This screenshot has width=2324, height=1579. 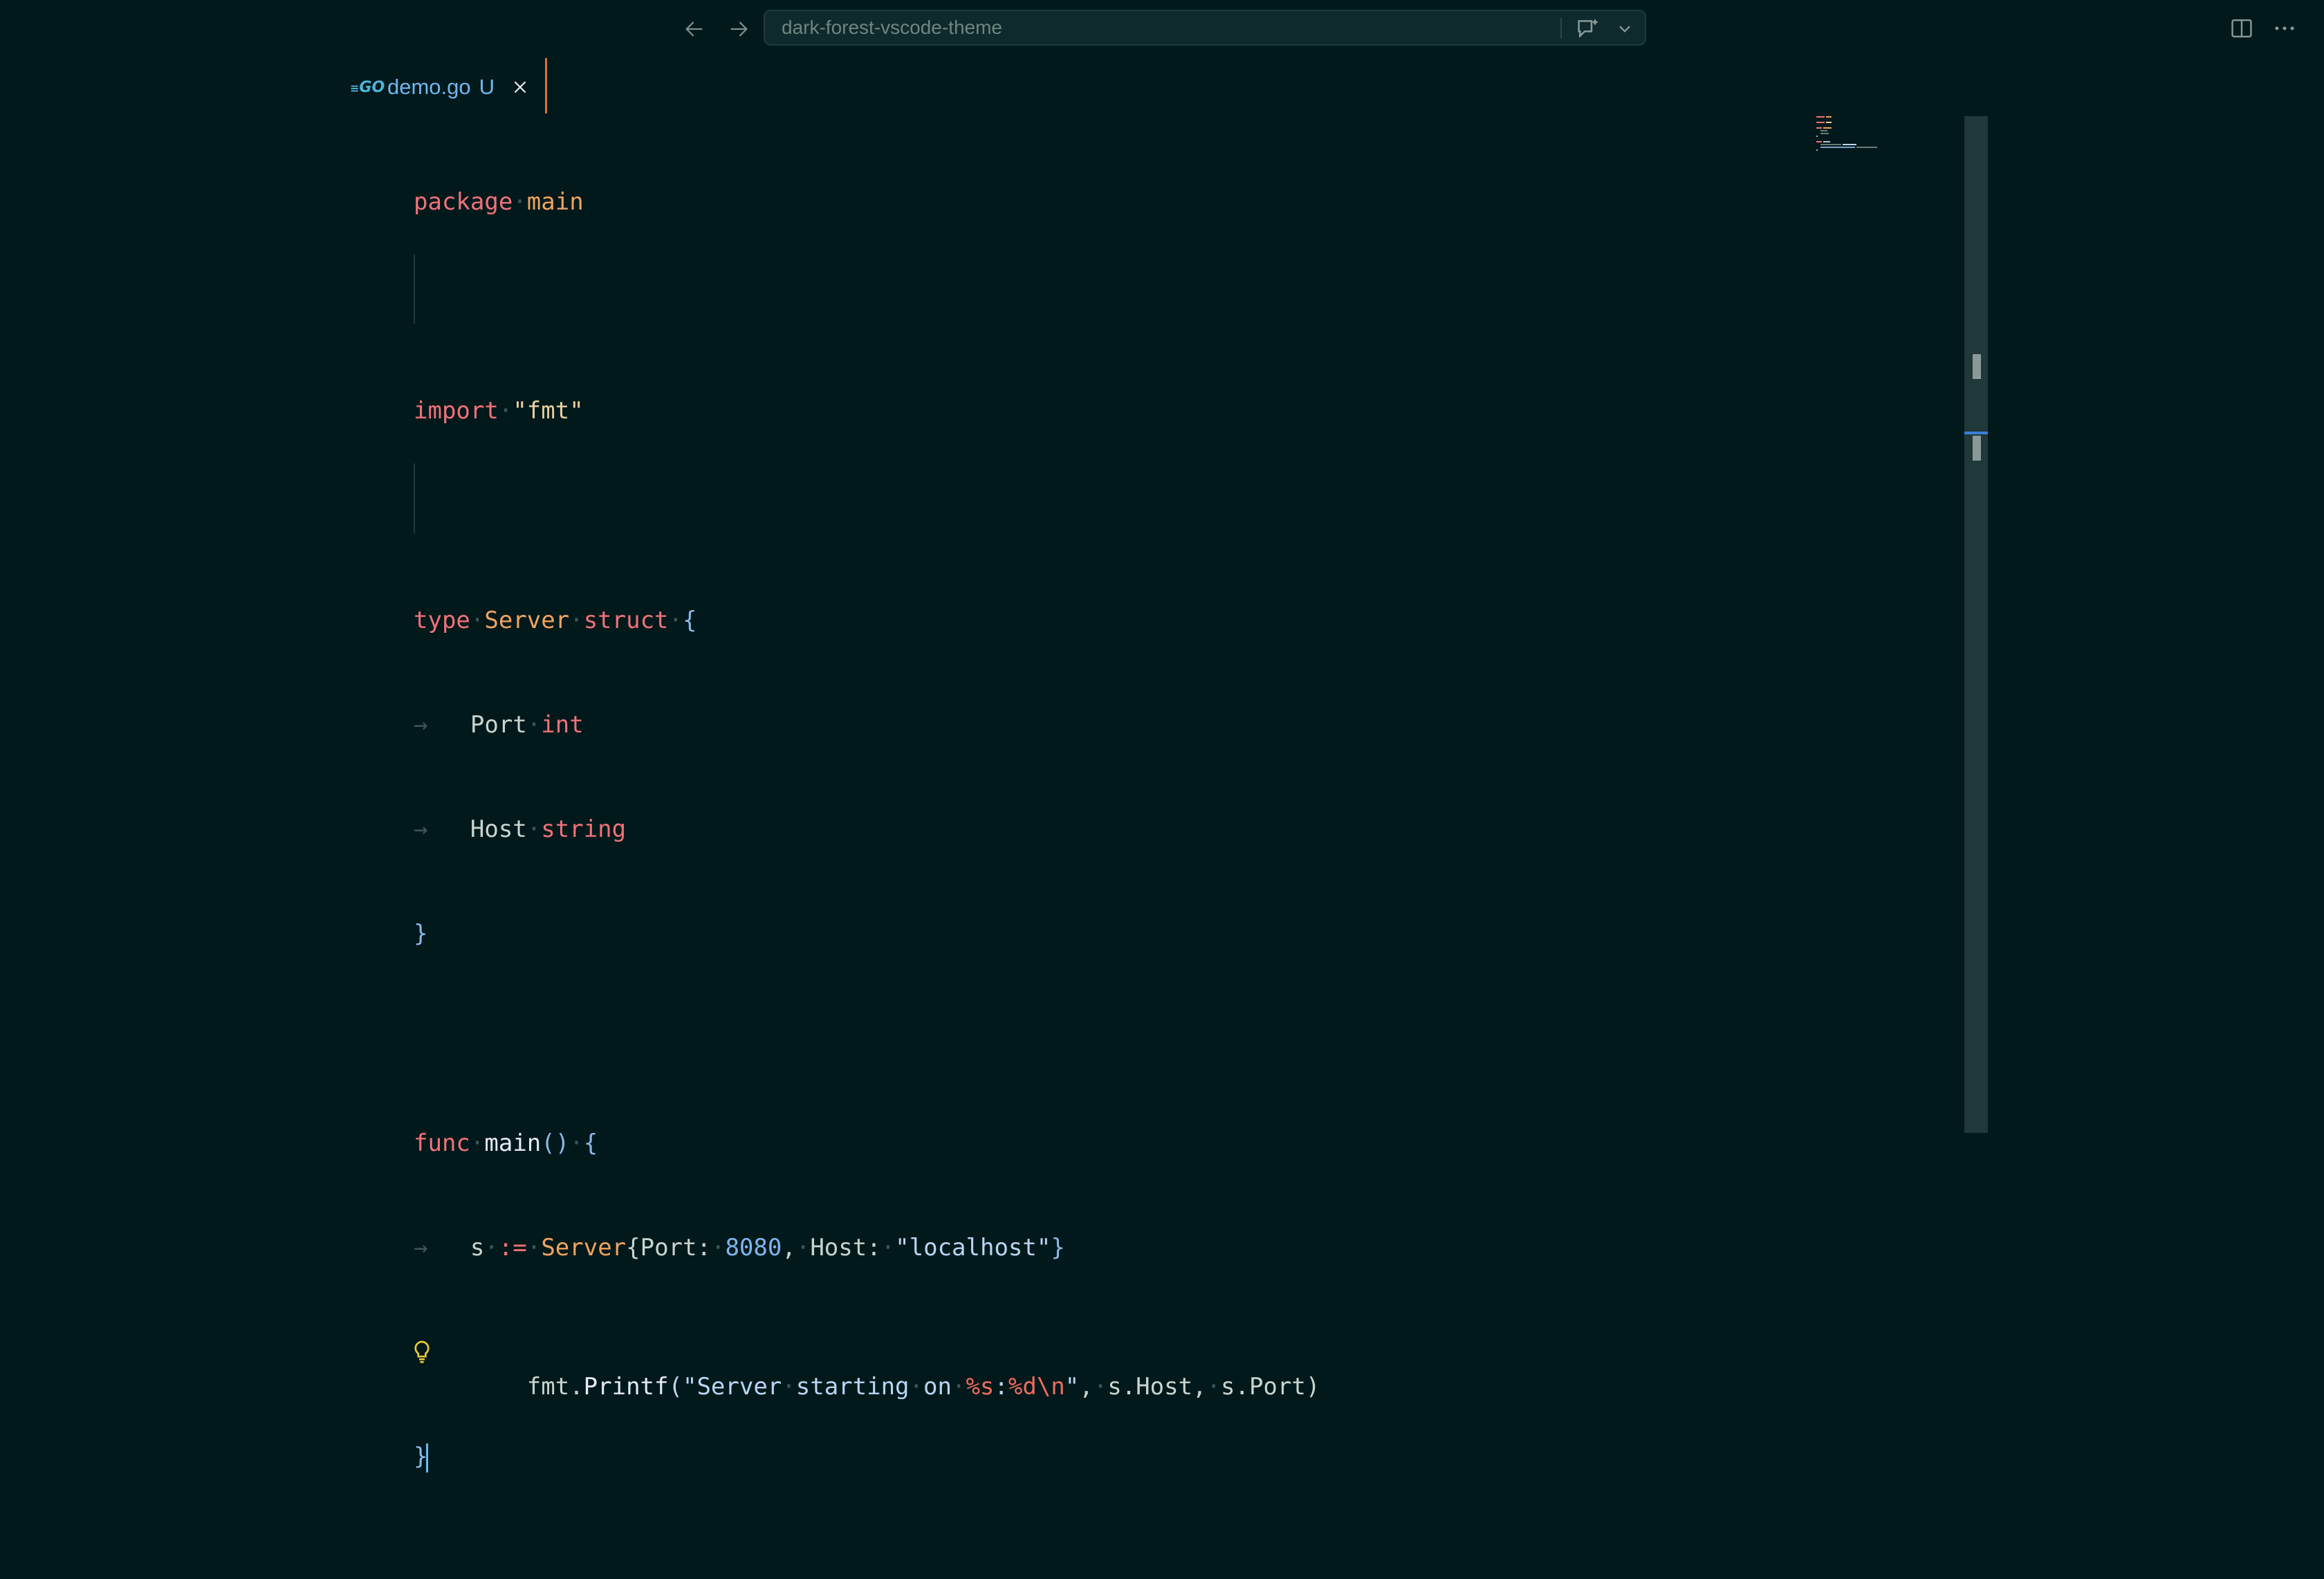 I want to click on search-separator, so click(x=1561, y=28).